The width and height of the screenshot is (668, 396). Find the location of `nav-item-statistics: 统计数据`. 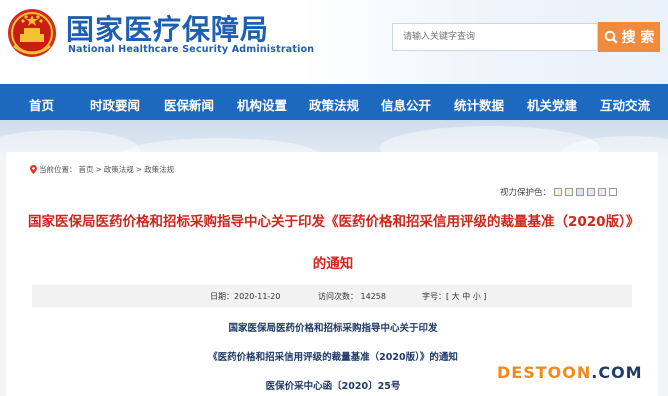

nav-item-statistics: 统计数据 is located at coordinates (479, 104).